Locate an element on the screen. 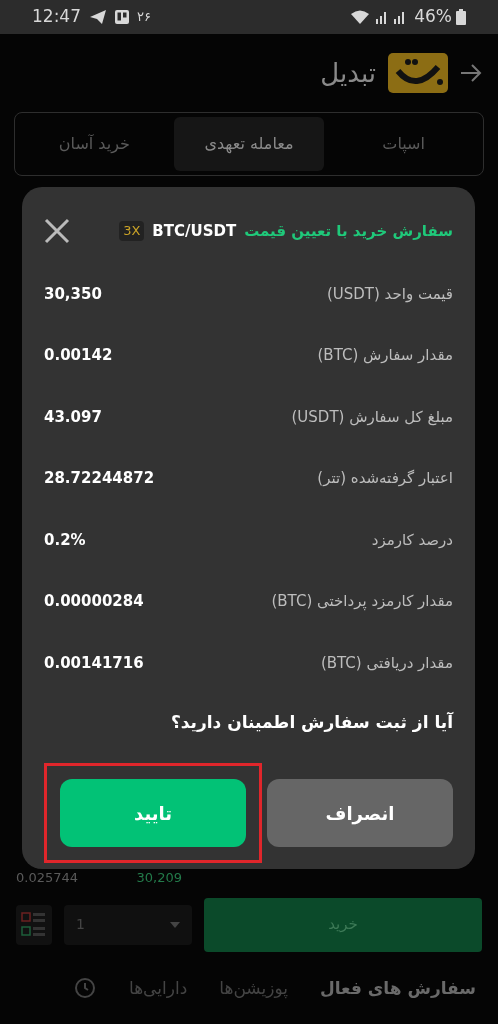  detail-label: مقدار کارمزد پرداختی (BTC) is located at coordinates (362, 602).